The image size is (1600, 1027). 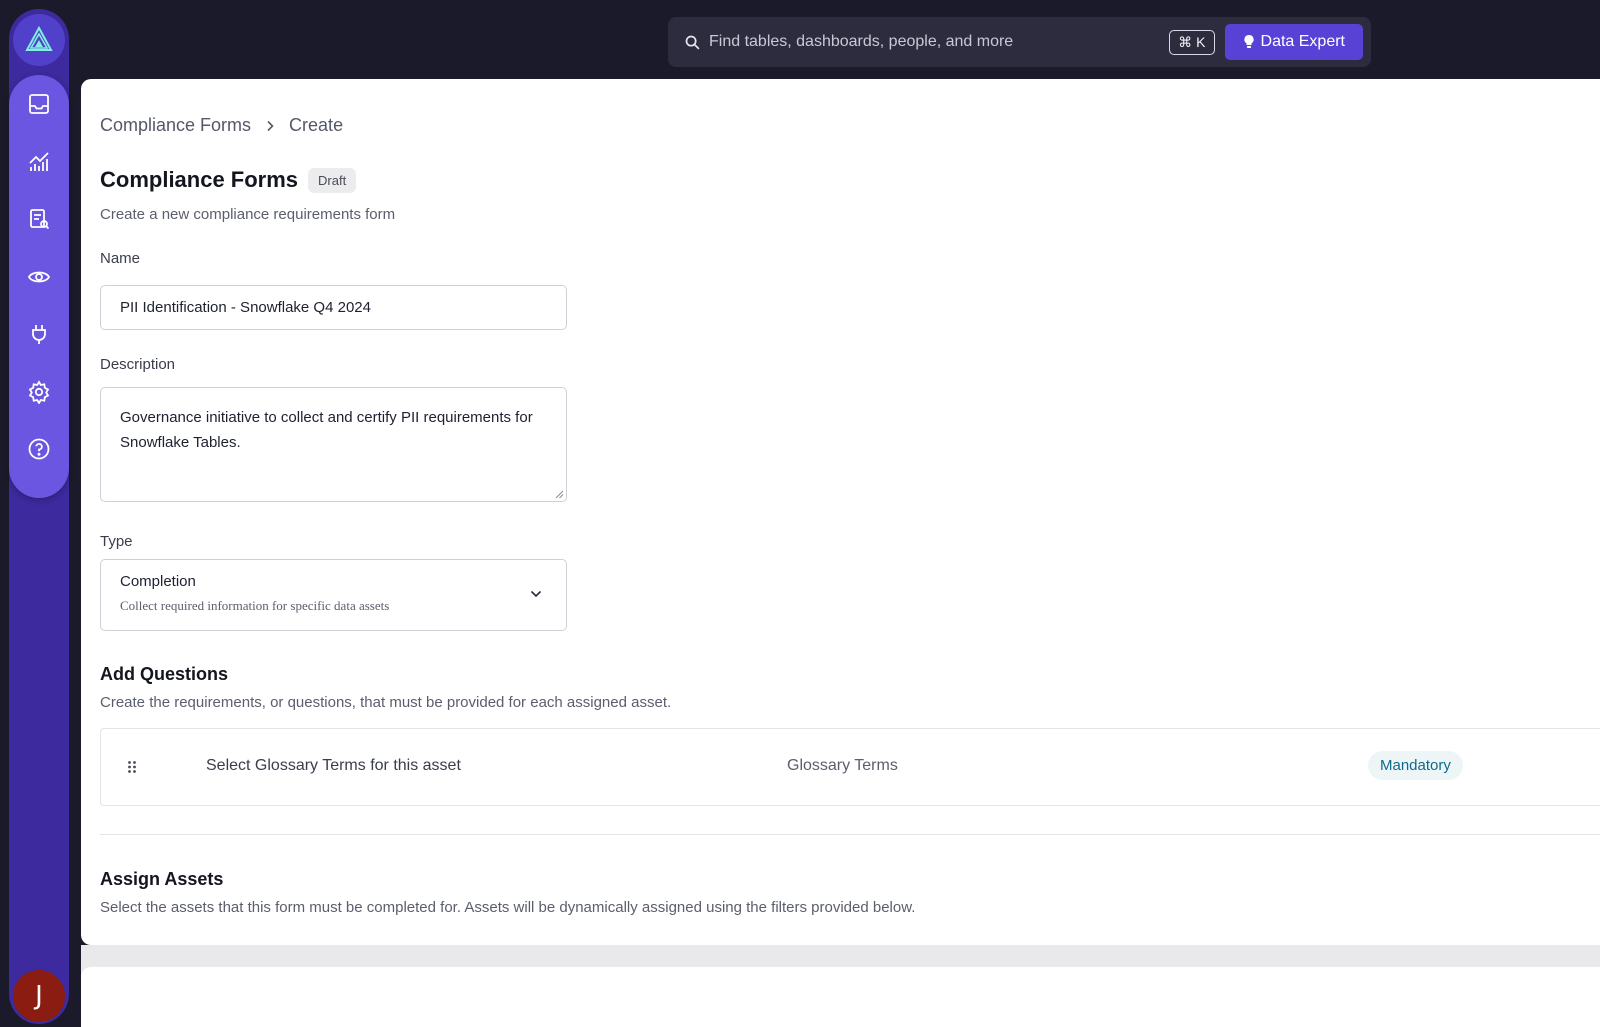 I want to click on logo-icon, so click(x=39, y=38).